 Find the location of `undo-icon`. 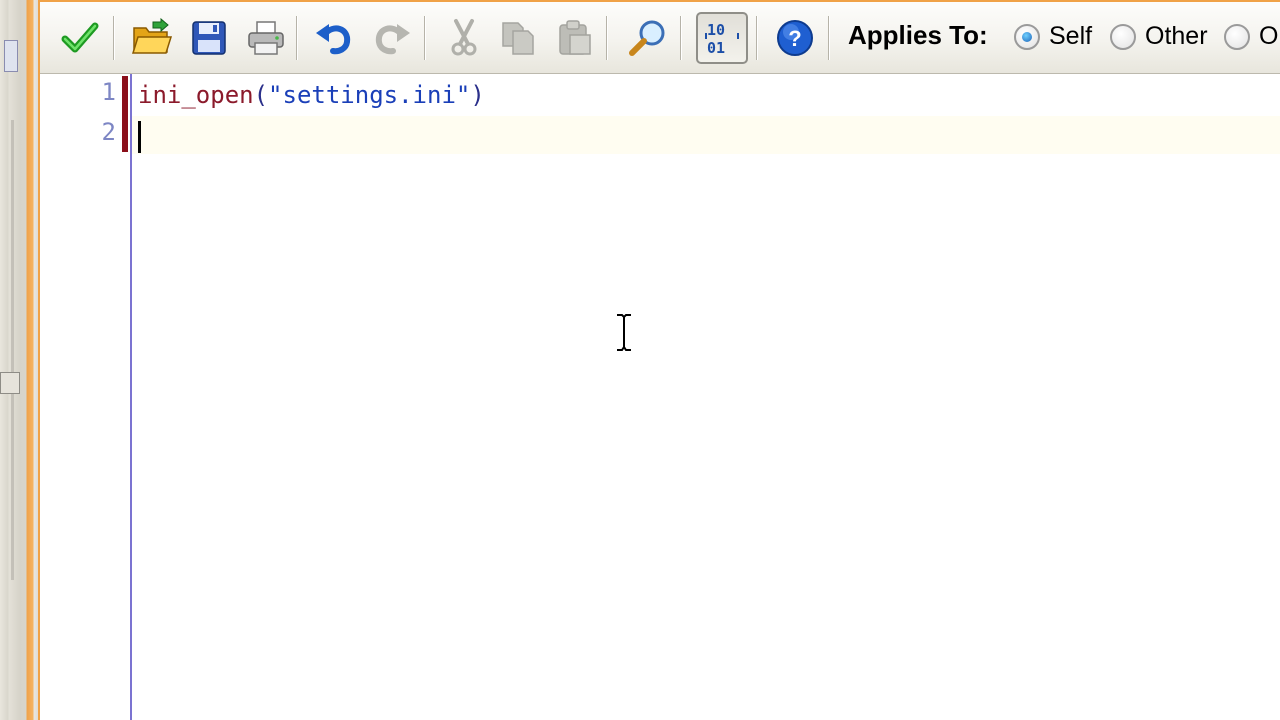

undo-icon is located at coordinates (333, 39).